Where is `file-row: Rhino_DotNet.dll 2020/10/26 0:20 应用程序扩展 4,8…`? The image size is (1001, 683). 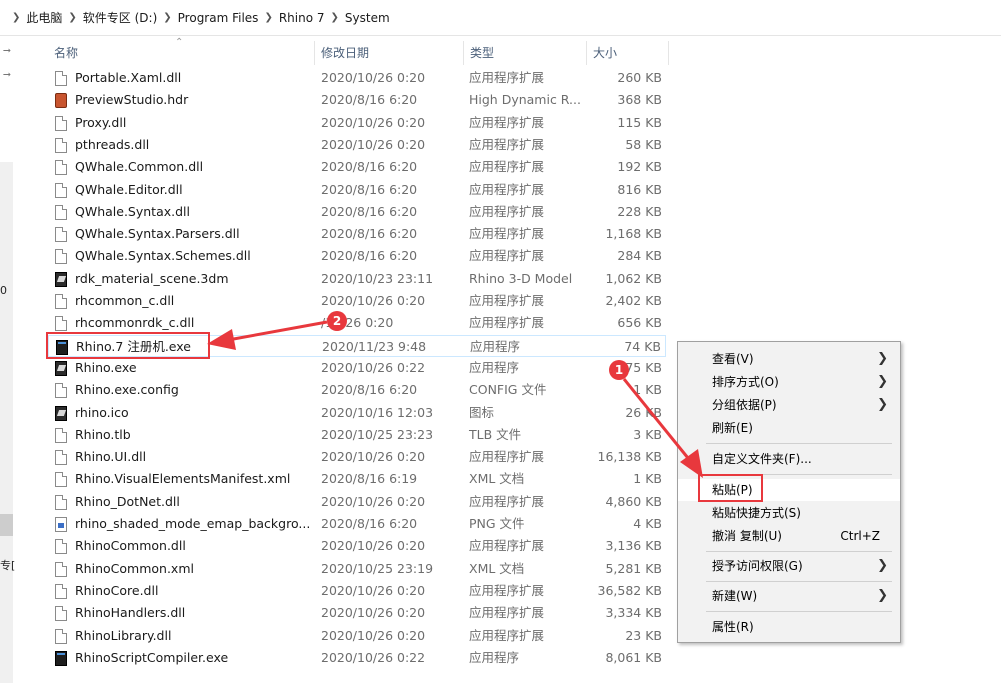 file-row: Rhino_DotNet.dll 2020/10/26 0:20 应用程序扩展 4,8… is located at coordinates (357, 502).